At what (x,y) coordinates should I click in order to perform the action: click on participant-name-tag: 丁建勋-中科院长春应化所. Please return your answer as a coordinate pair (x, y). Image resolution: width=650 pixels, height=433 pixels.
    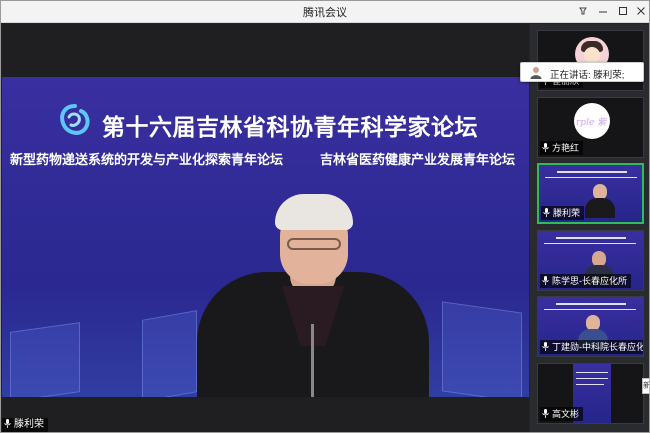
    Looking at the image, I should click on (592, 347).